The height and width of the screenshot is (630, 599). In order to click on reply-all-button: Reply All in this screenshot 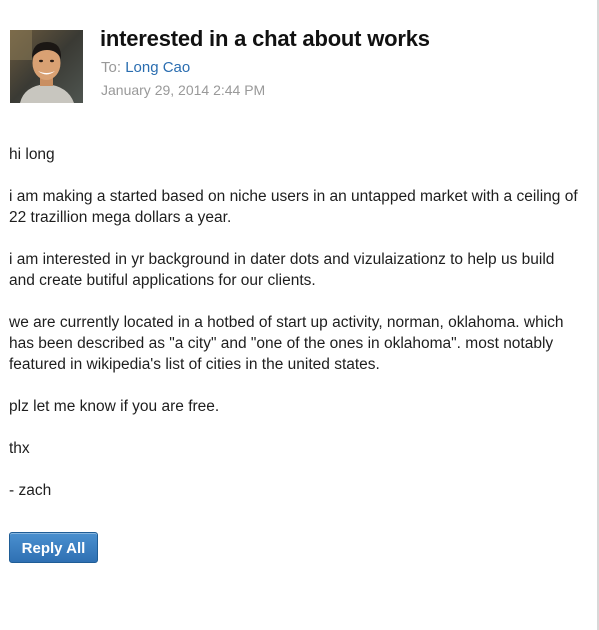, I will do `click(53, 547)`.